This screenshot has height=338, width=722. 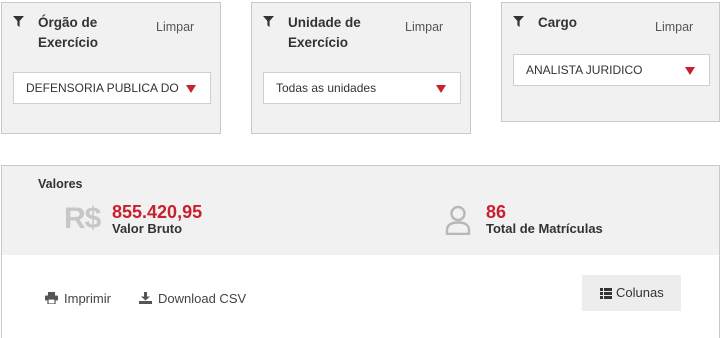 I want to click on filter-panel-cargo: Cargo Limpar ANALISTA JURIDICO, so click(x=610, y=62).